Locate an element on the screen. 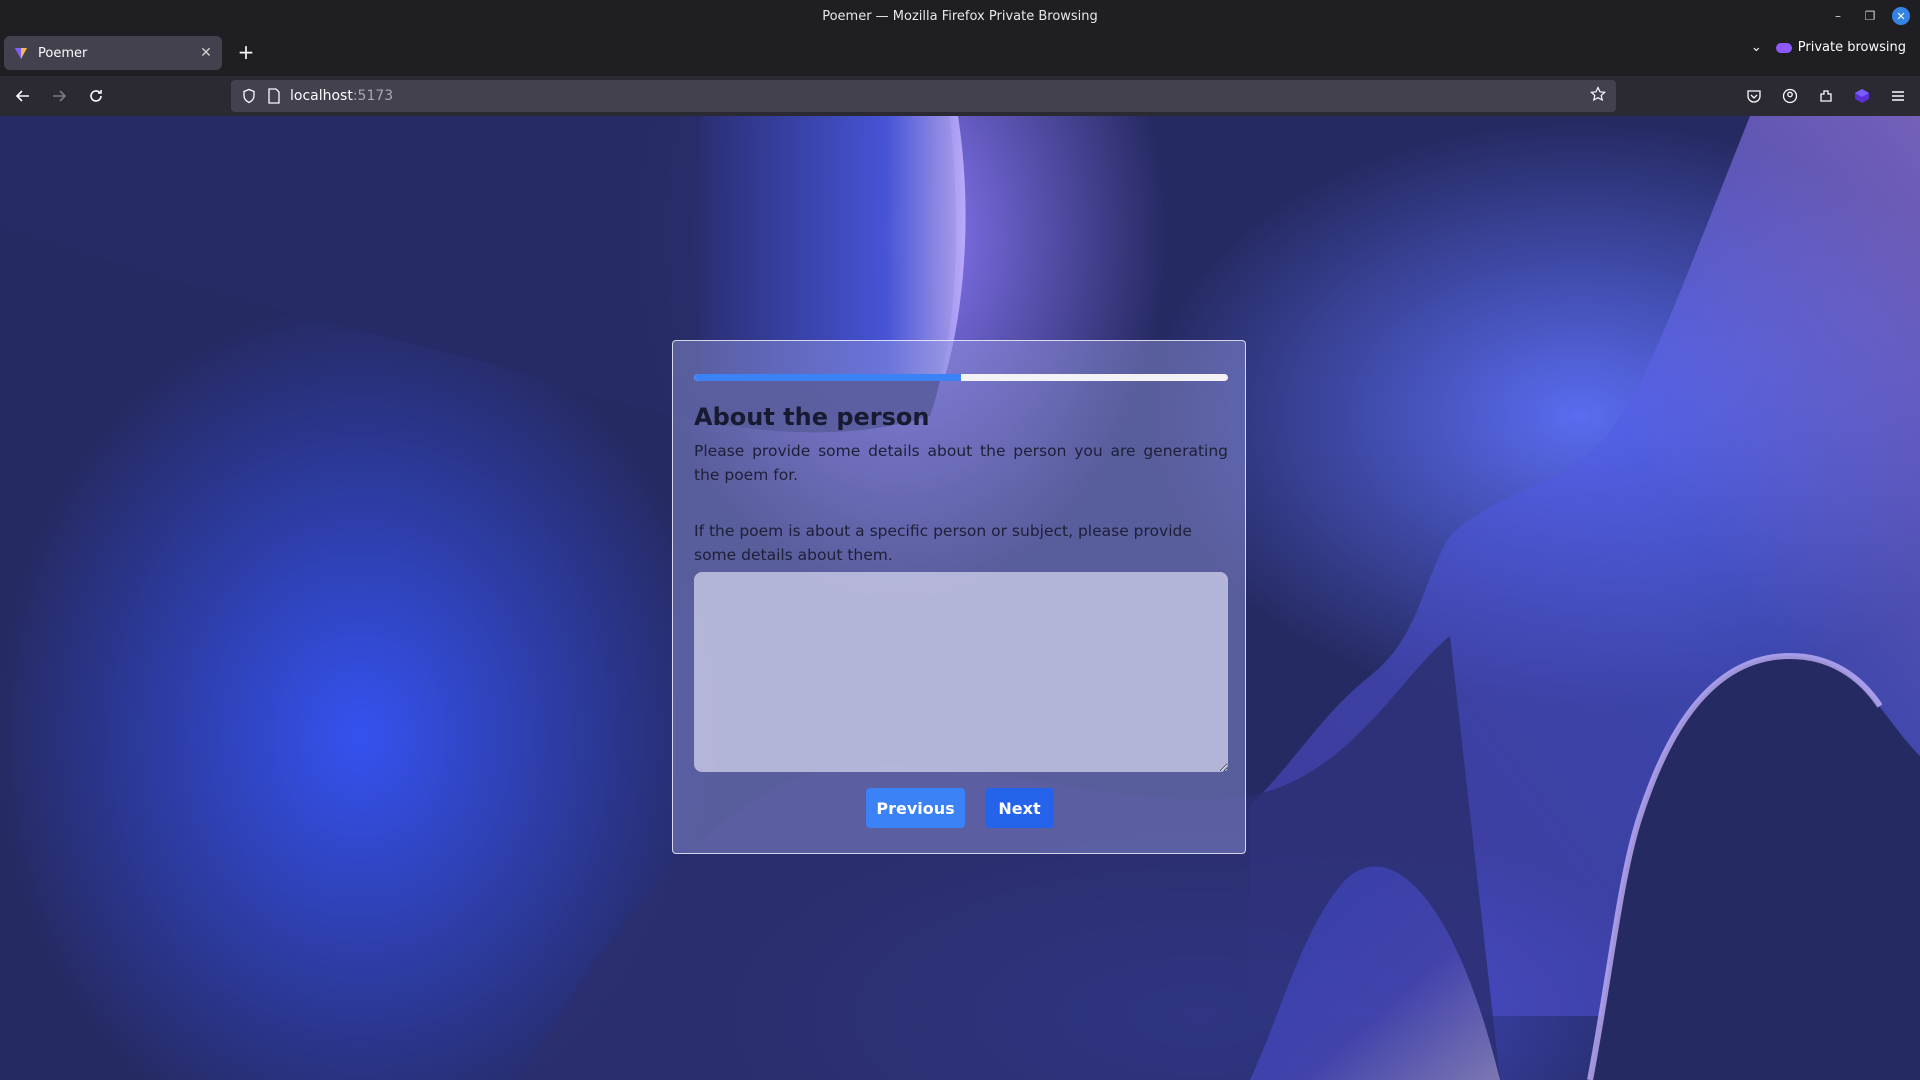 The width and height of the screenshot is (1920, 1080). close-tab-icon: ✕ is located at coordinates (206, 53).